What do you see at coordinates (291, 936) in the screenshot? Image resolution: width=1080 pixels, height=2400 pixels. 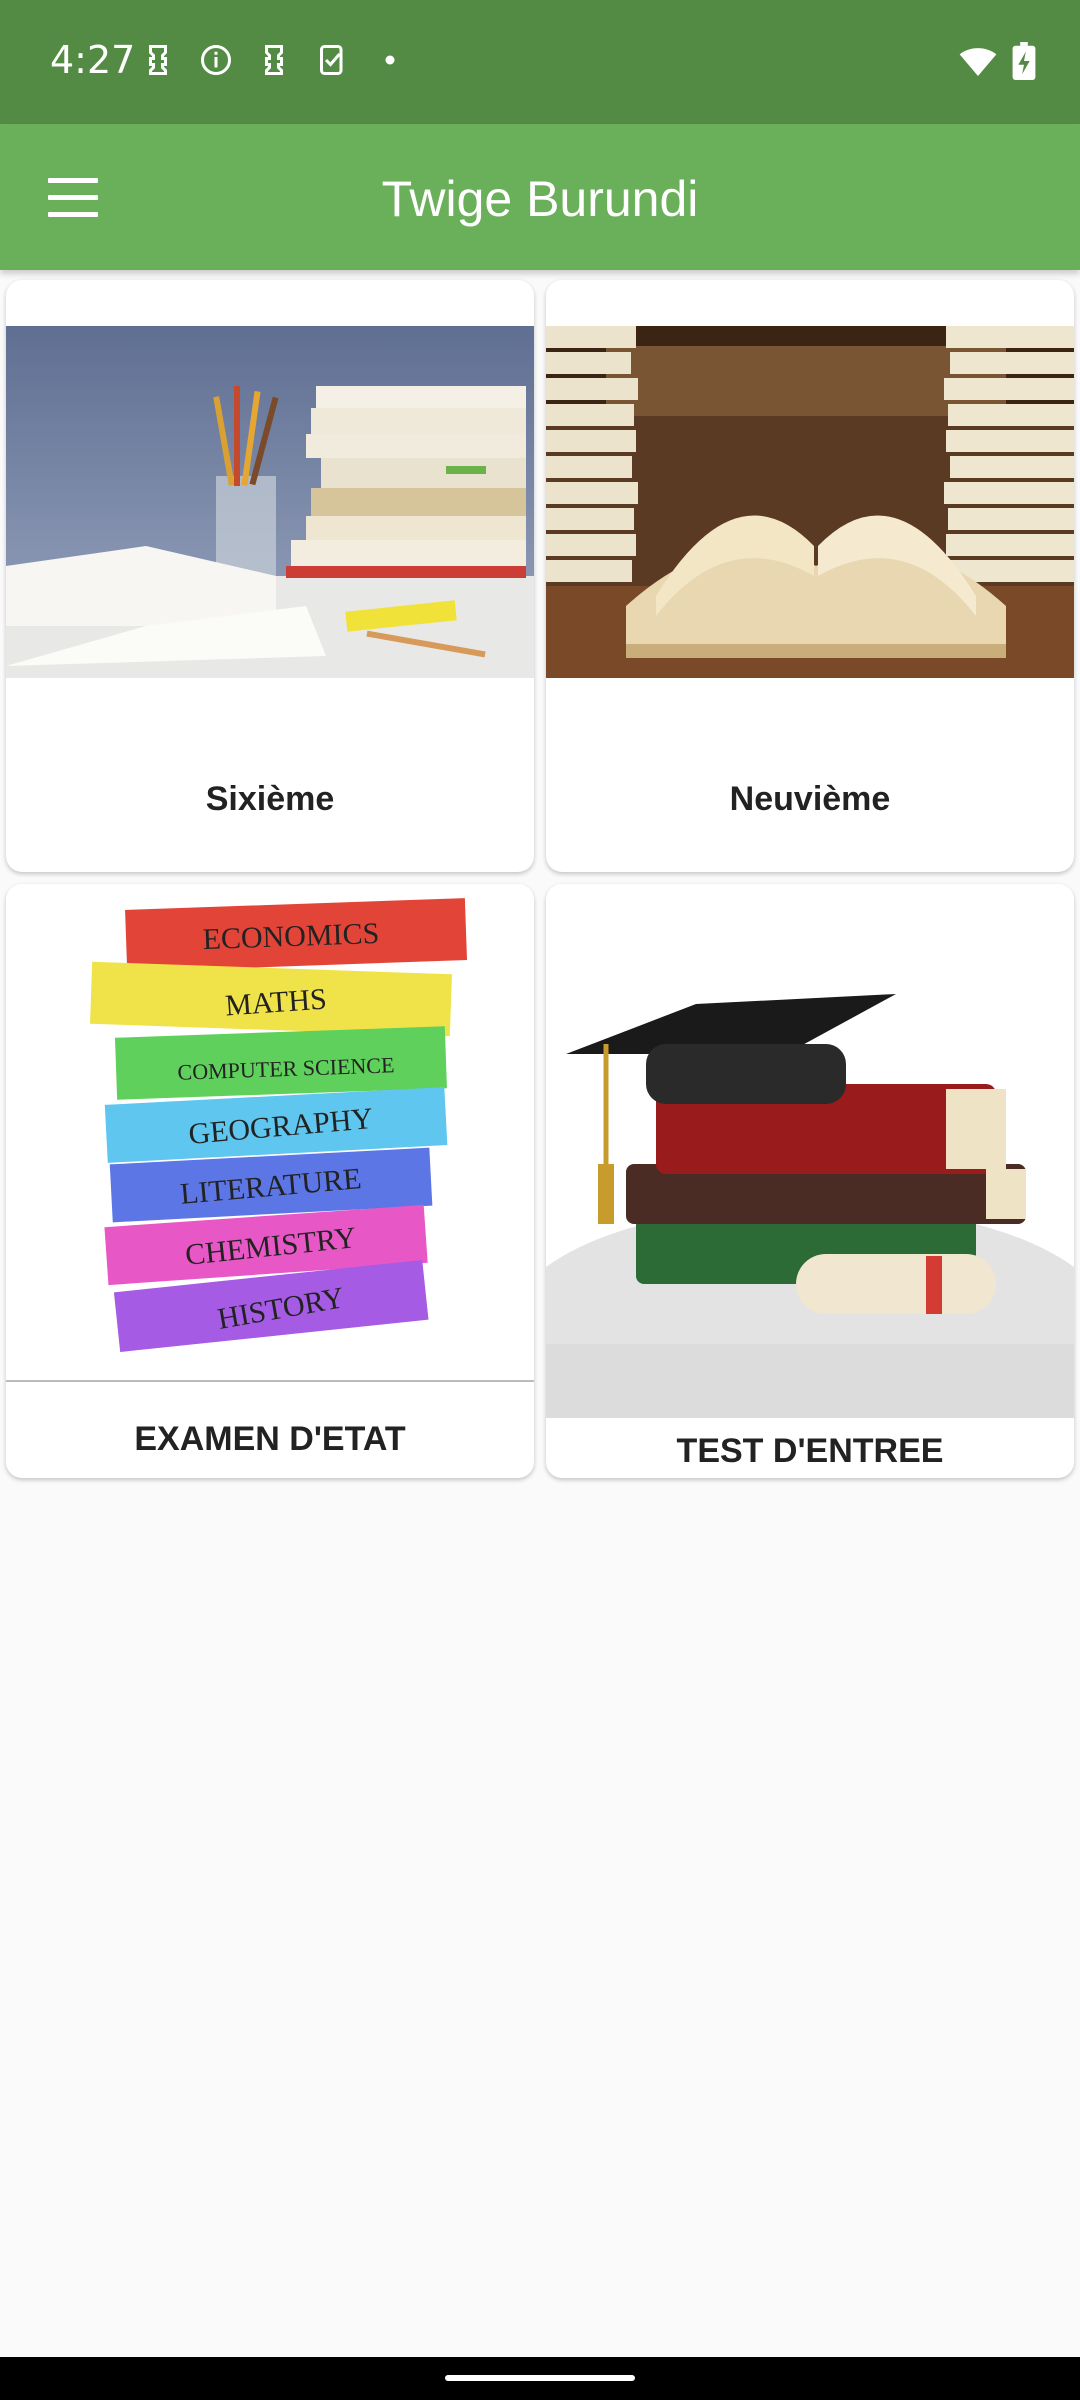 I see `book-spine-text: ECONOMICS` at bounding box center [291, 936].